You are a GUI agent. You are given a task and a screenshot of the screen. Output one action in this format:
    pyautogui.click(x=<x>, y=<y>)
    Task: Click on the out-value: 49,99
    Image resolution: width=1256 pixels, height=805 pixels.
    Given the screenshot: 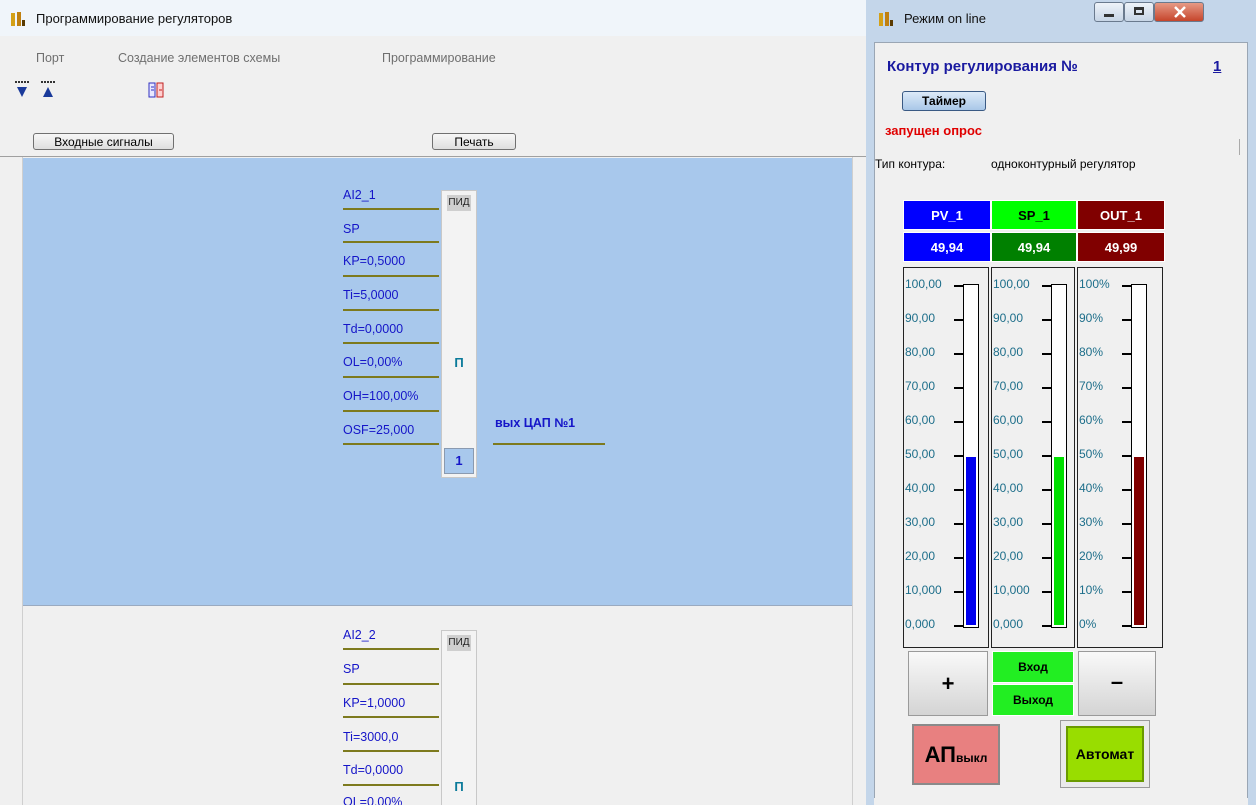 What is the action you would take?
    pyautogui.click(x=1121, y=247)
    